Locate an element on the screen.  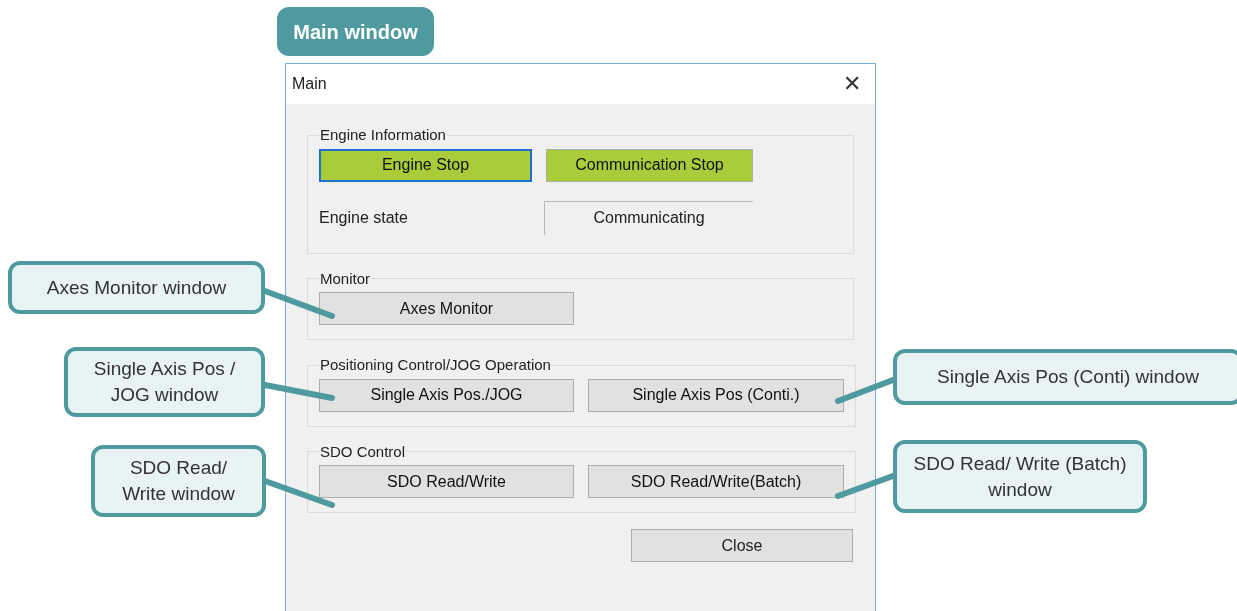
status-field: Communicating is located at coordinates (648, 217).